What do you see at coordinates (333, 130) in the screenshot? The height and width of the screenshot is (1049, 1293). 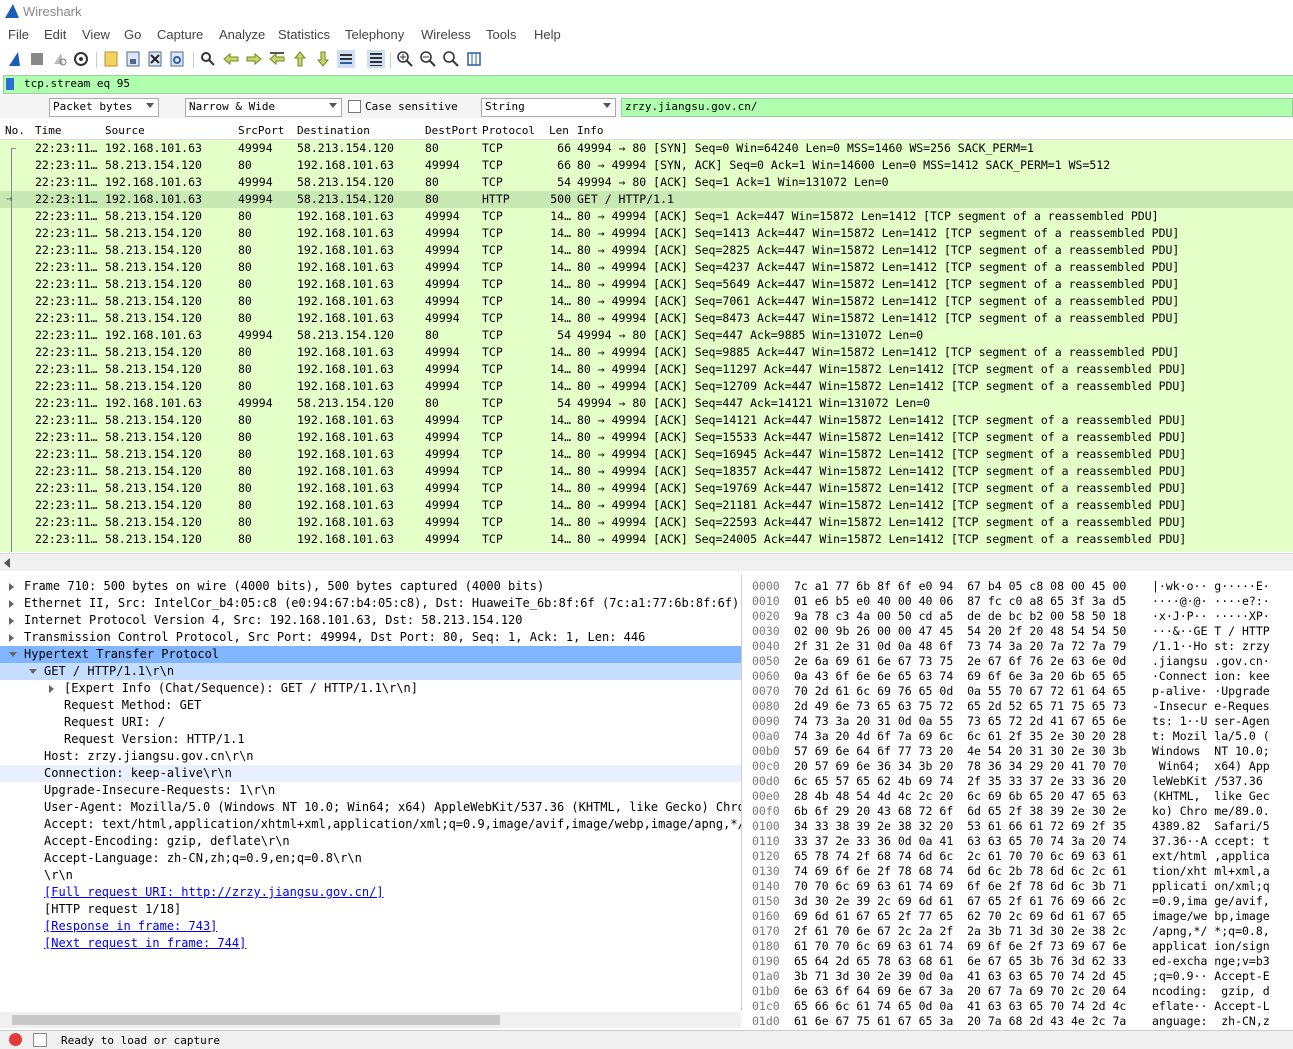 I see `column-header-4: Destination` at bounding box center [333, 130].